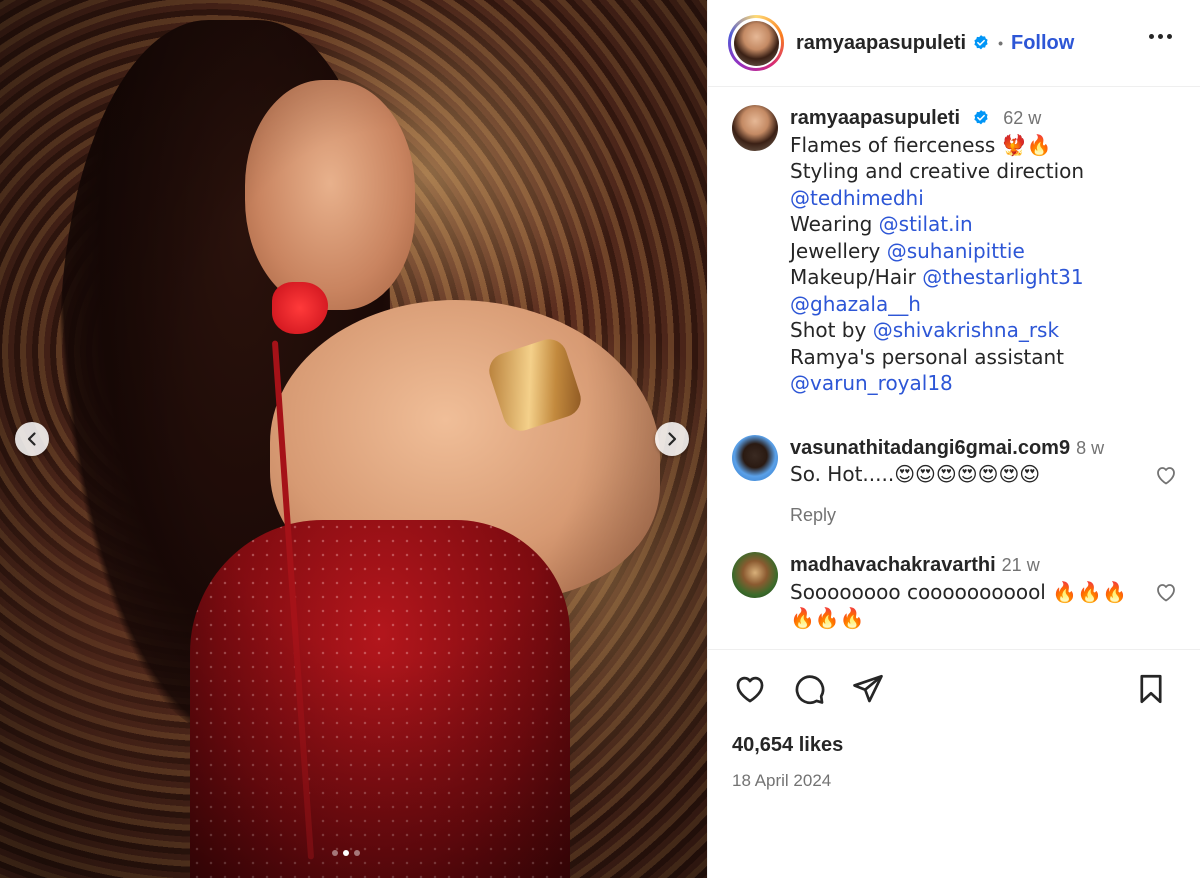  Describe the element at coordinates (856, 277) in the screenshot. I see `caption-line-text: Makeup/Hair` at that location.